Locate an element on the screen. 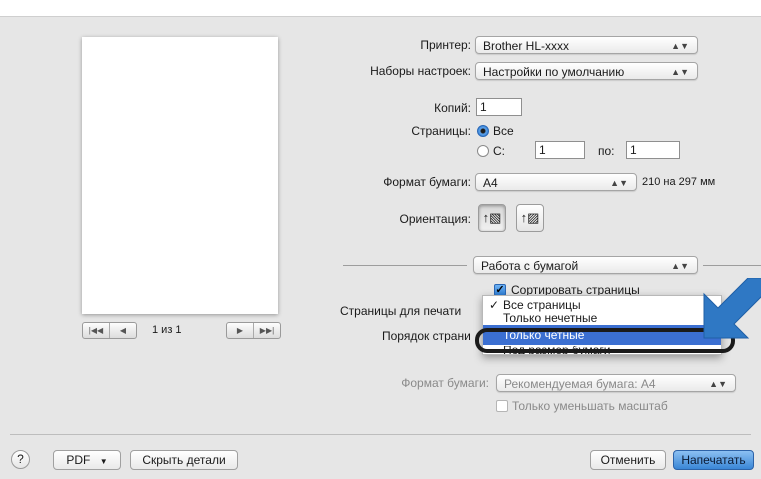  printer-value: Brother HL-xxxx is located at coordinates (526, 46).